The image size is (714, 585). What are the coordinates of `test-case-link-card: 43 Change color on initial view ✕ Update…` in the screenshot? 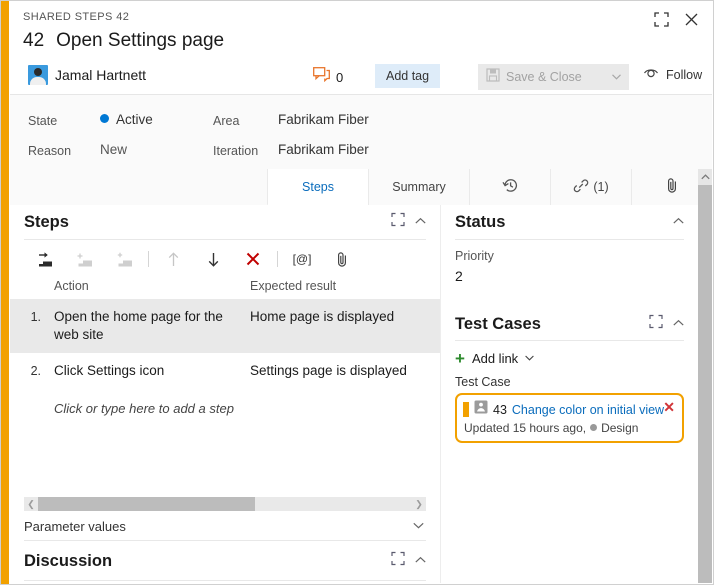 It's located at (569, 418).